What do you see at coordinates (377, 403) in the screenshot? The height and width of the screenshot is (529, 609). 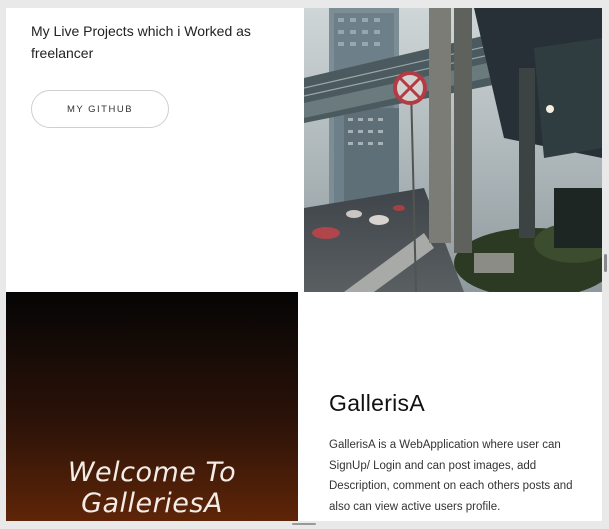 I see `project-title: GallerisA` at bounding box center [377, 403].